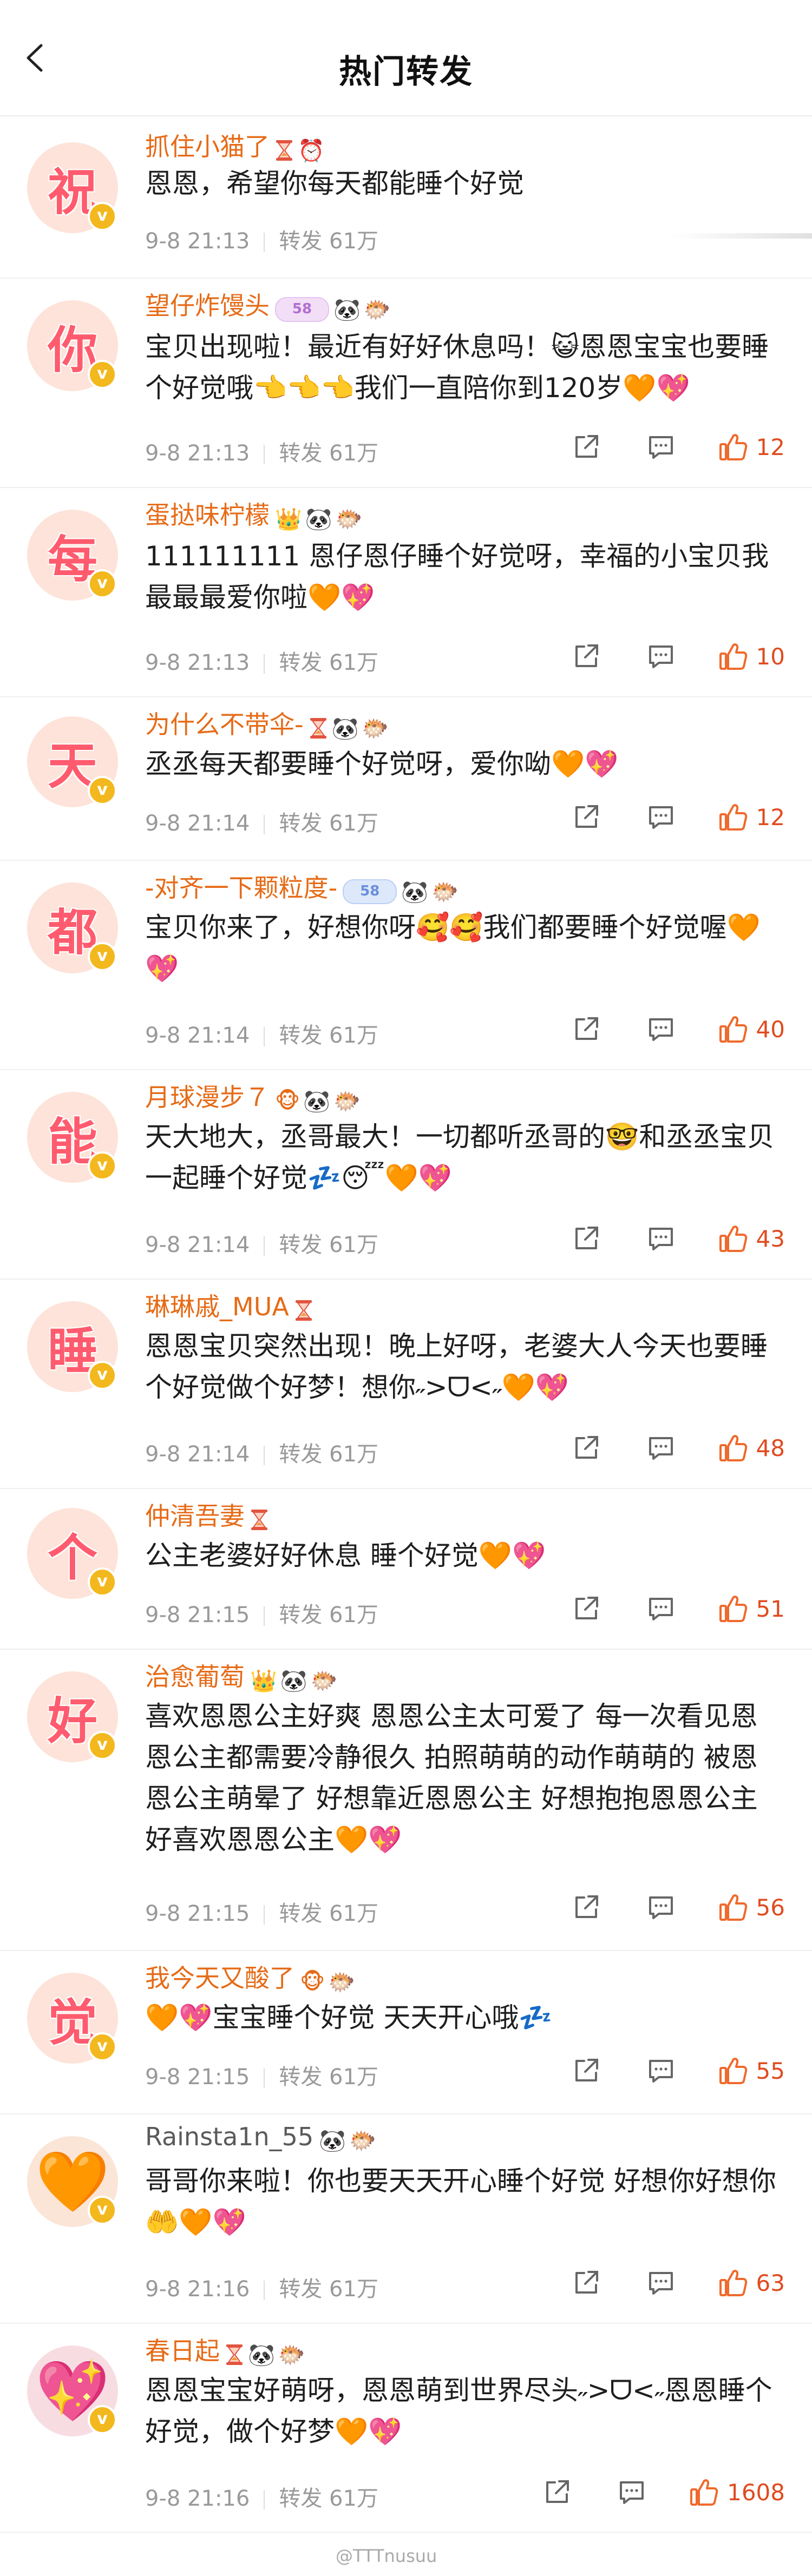  What do you see at coordinates (73, 761) in the screenshot?
I see `avatar: 天v` at bounding box center [73, 761].